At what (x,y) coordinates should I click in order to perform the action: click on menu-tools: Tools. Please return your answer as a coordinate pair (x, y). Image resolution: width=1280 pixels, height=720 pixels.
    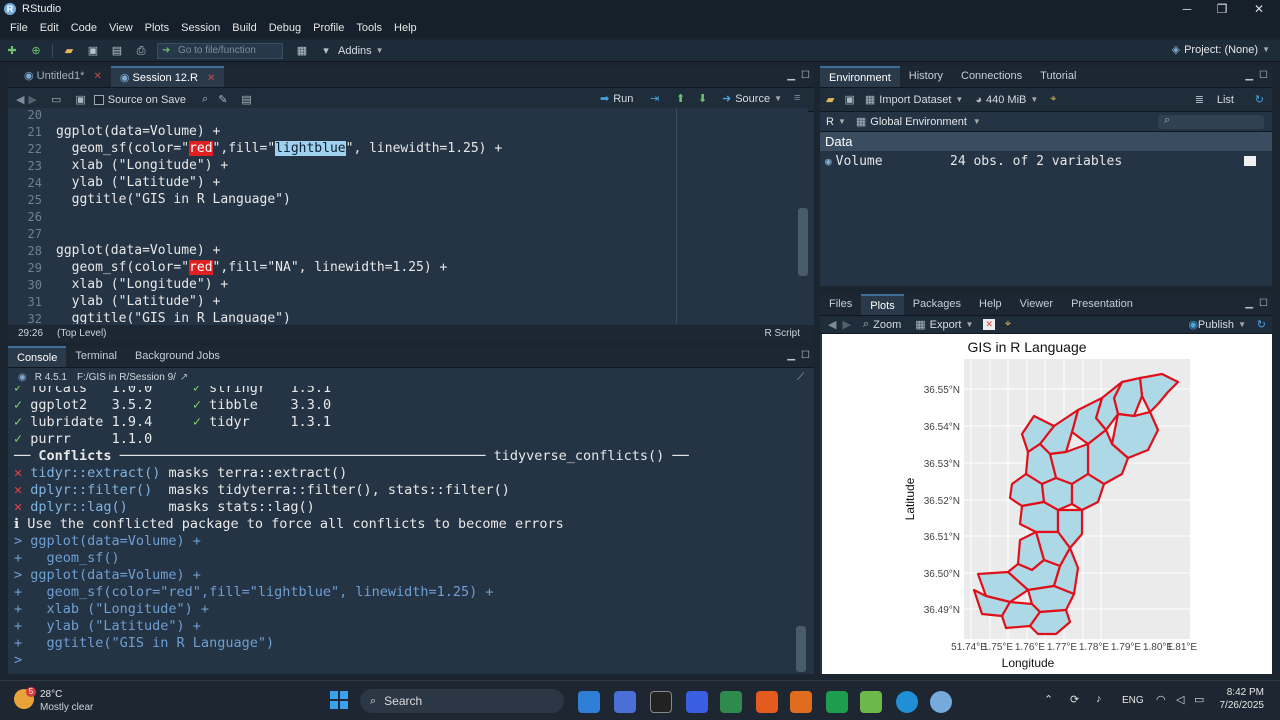
    Looking at the image, I should click on (369, 28).